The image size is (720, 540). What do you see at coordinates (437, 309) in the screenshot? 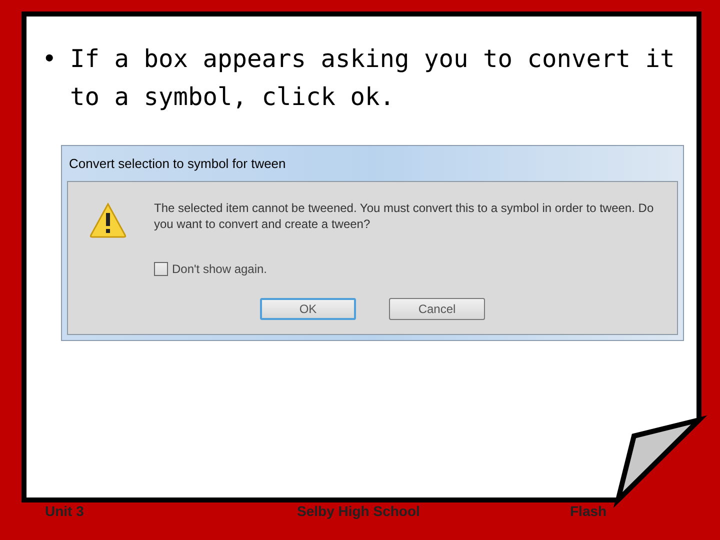
I see `dialog-button: Cancel` at bounding box center [437, 309].